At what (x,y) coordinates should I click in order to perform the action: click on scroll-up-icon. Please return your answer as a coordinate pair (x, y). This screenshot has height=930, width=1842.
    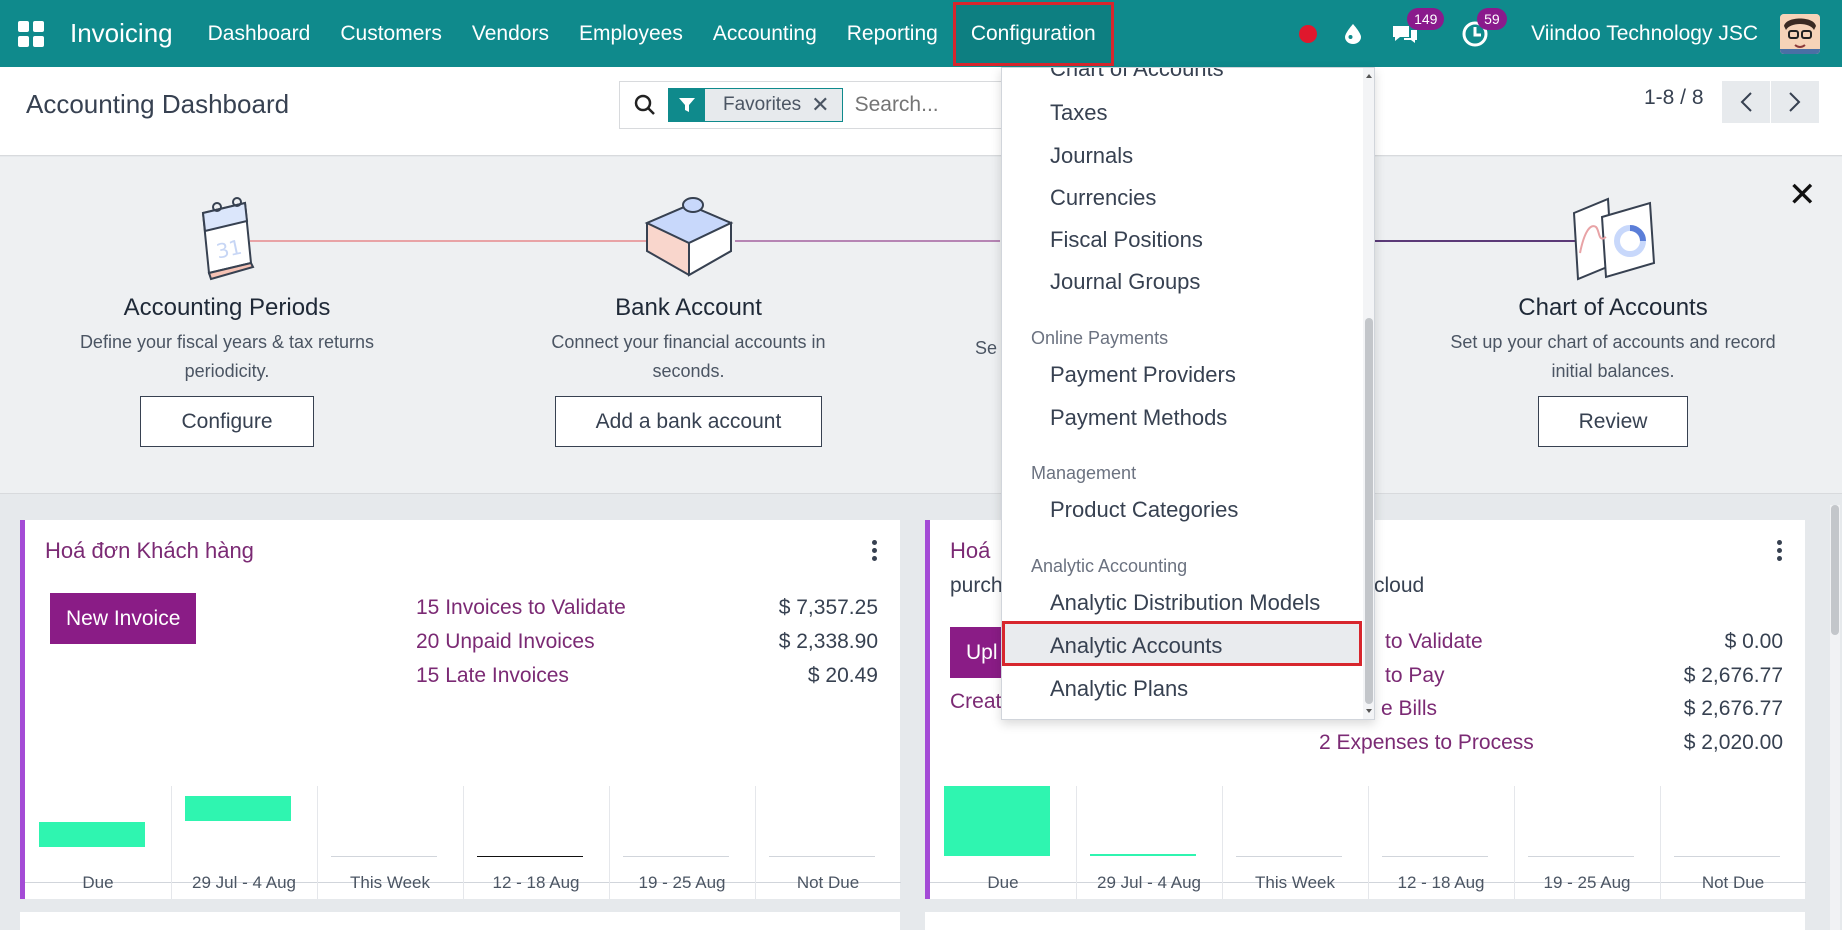
    Looking at the image, I should click on (1369, 76).